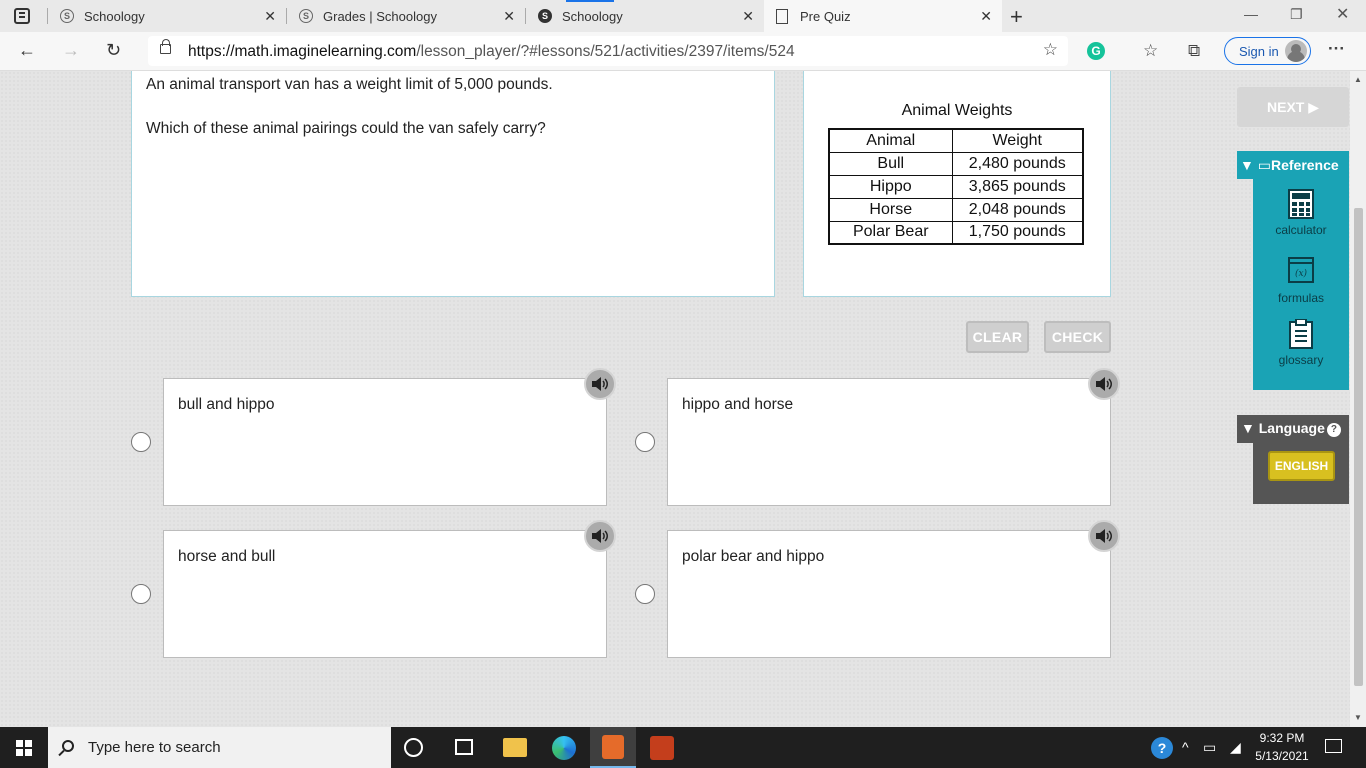  I want to click on more-icon: ···, so click(1336, 49).